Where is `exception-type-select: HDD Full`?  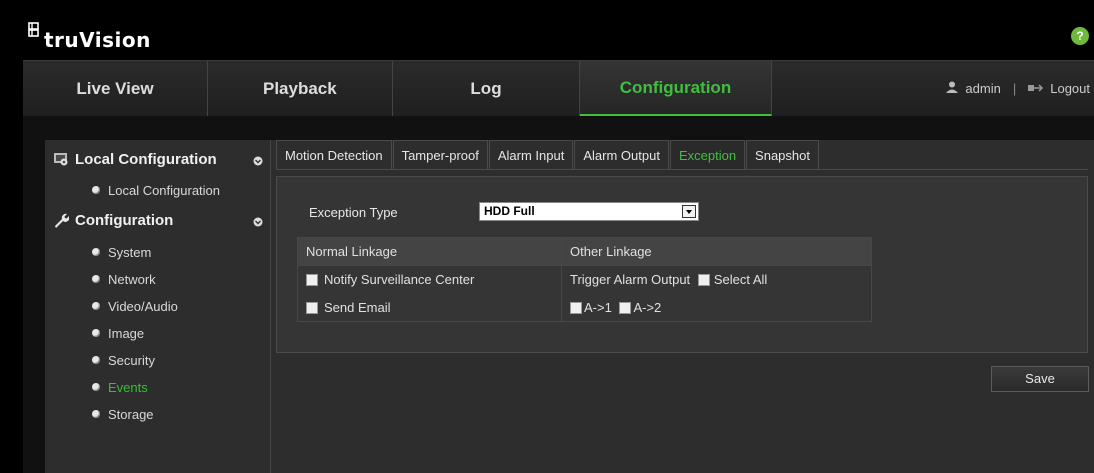
exception-type-select: HDD Full is located at coordinates (589, 211).